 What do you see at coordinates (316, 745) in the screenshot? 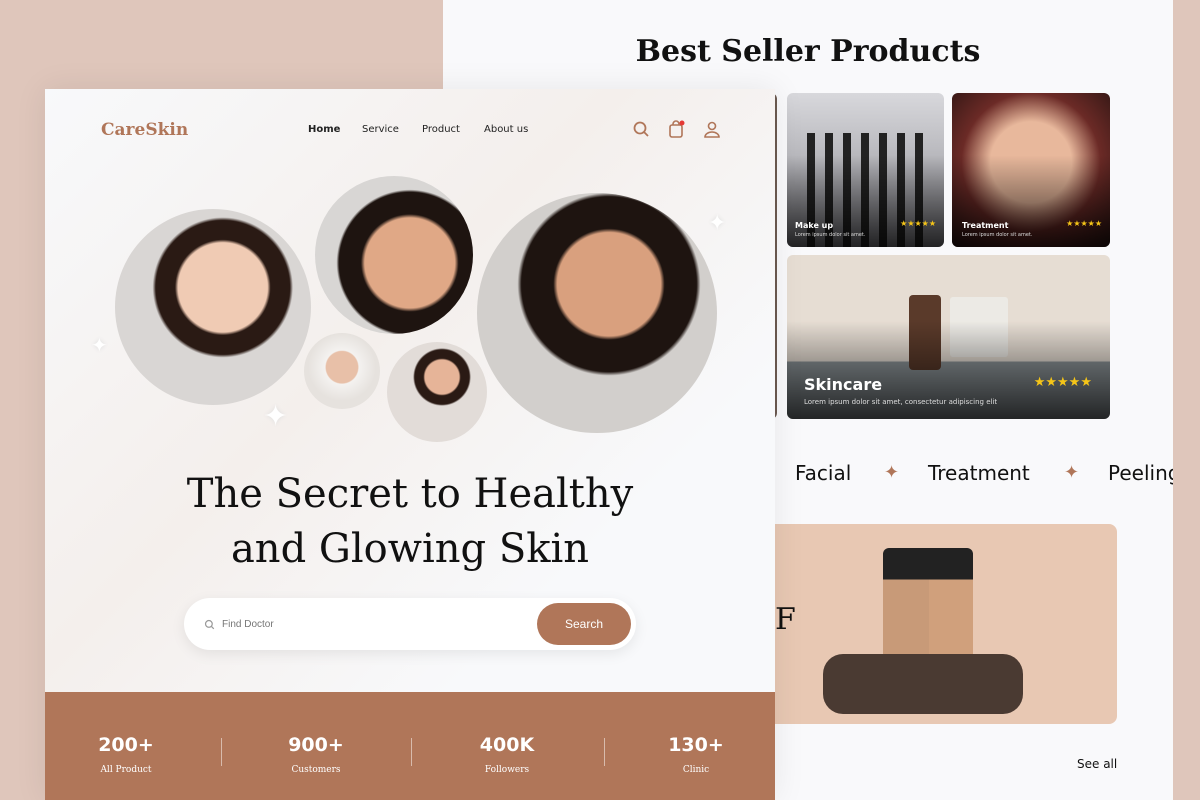
I see `stat-value: 900+` at bounding box center [316, 745].